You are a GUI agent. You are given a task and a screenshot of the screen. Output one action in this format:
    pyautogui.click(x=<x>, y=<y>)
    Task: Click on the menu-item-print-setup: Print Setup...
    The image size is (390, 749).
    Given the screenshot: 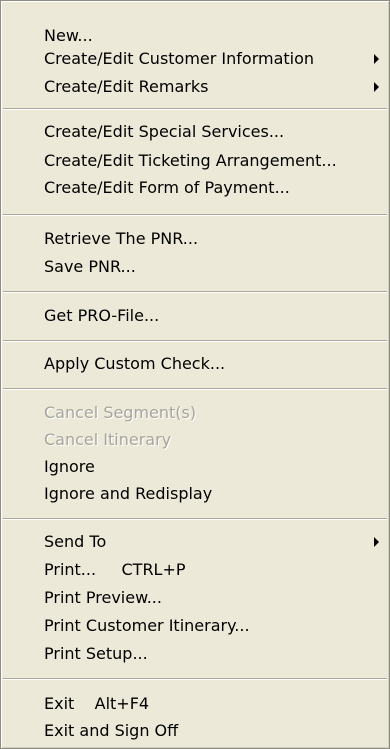 What is the action you would take?
    pyautogui.click(x=211, y=654)
    